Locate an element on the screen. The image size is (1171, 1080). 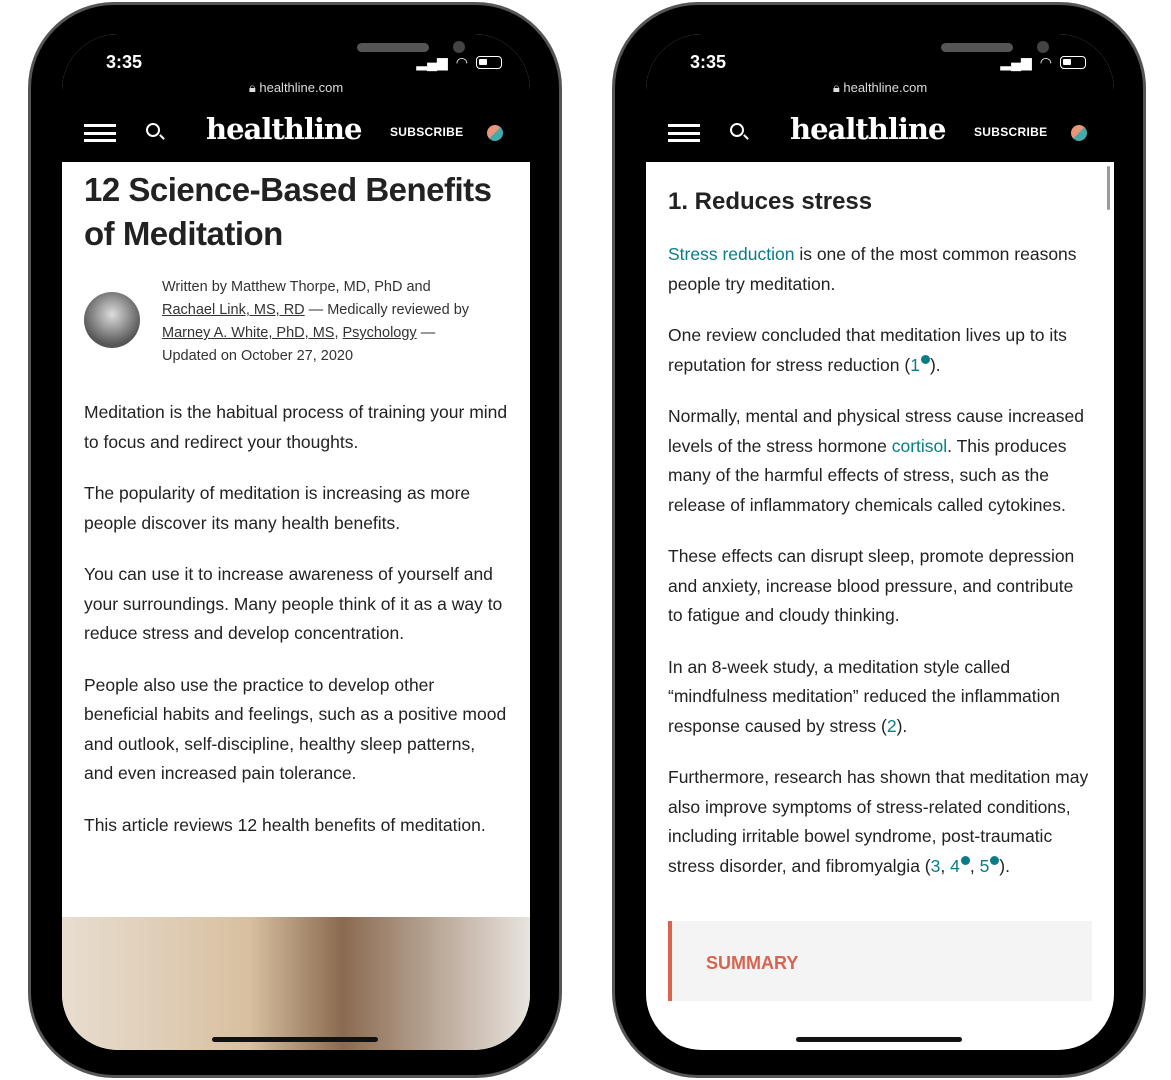
updated-date: Updated on October 27, 2020 is located at coordinates (258, 356).